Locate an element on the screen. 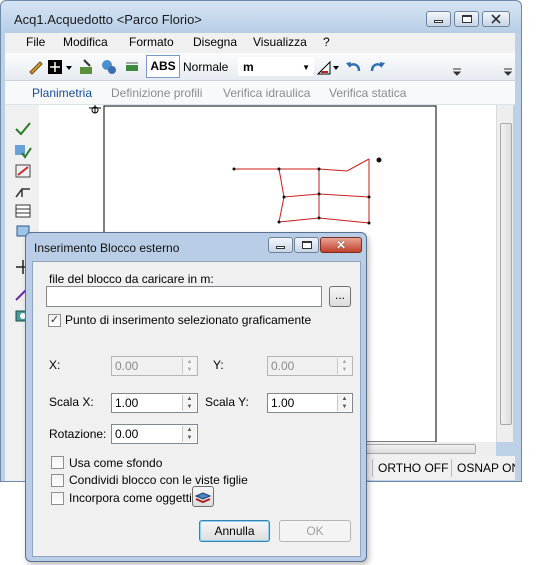 This screenshot has height=565, width=537. menu-file: File is located at coordinates (35, 42).